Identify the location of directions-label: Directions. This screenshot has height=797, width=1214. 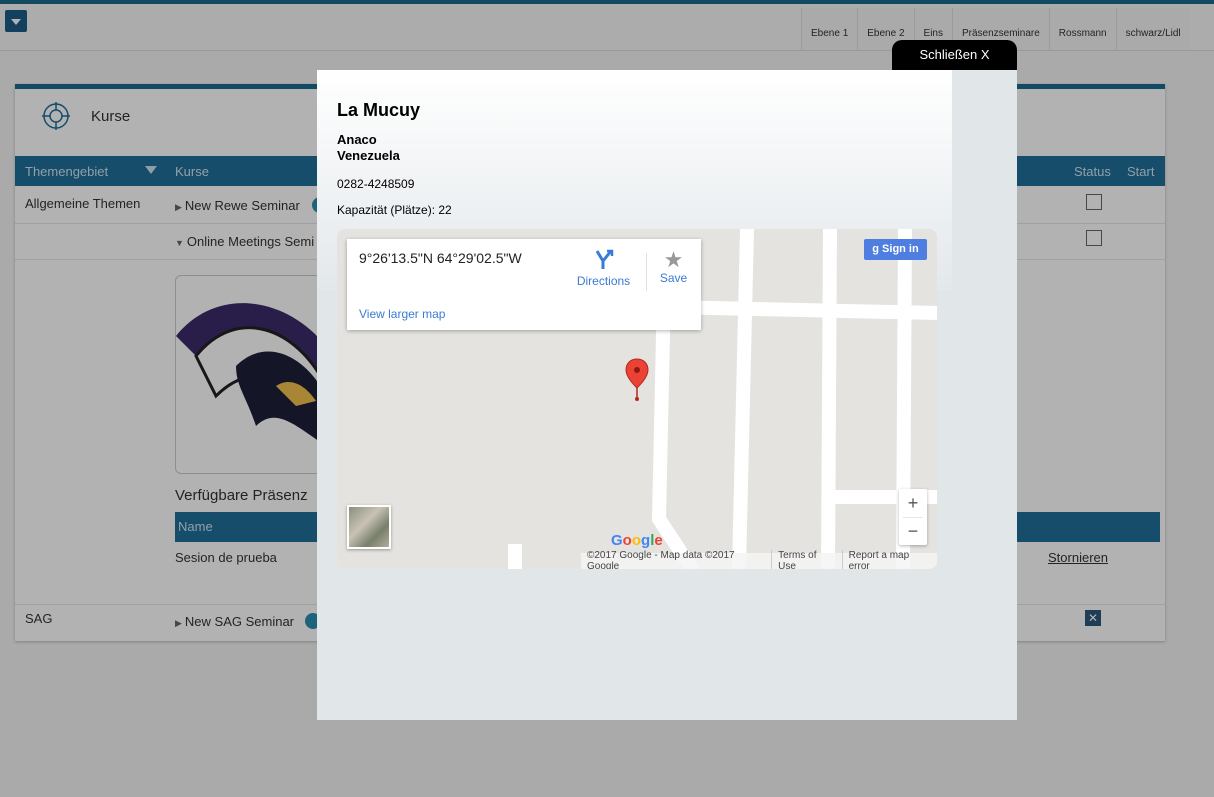
(603, 281).